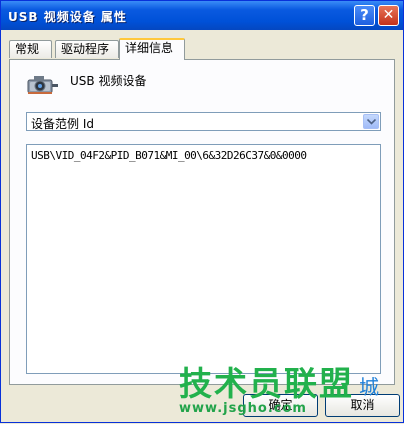 This screenshot has height=424, width=404. Describe the element at coordinates (203, 121) in the screenshot. I see `property-dropdown: 设备范例 Id` at that location.